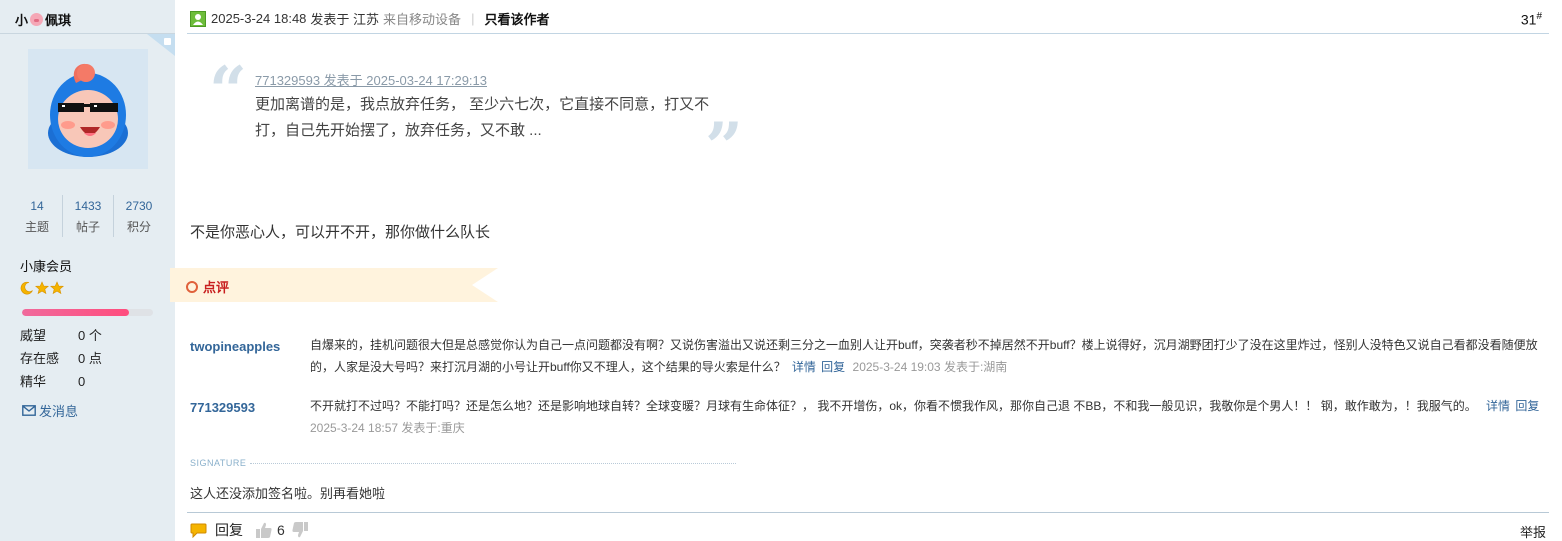 The height and width of the screenshot is (541, 1562). I want to click on send-message-link: 发消息, so click(50, 410).